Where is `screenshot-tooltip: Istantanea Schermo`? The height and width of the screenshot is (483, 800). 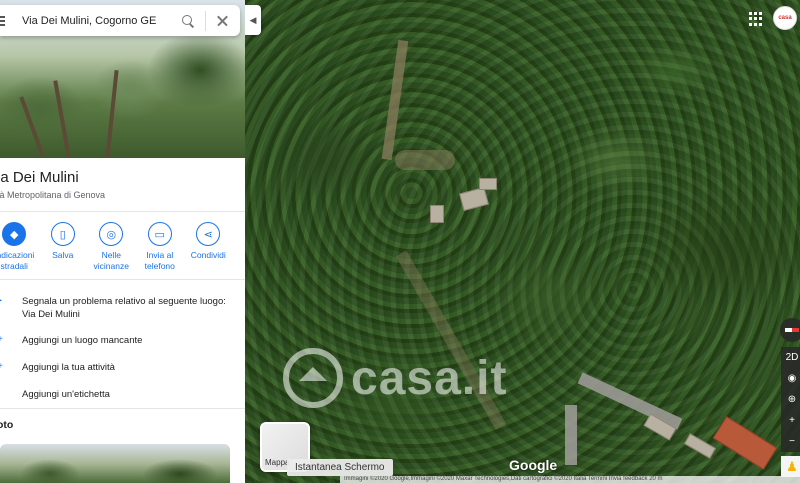 screenshot-tooltip: Istantanea Schermo is located at coordinates (340, 467).